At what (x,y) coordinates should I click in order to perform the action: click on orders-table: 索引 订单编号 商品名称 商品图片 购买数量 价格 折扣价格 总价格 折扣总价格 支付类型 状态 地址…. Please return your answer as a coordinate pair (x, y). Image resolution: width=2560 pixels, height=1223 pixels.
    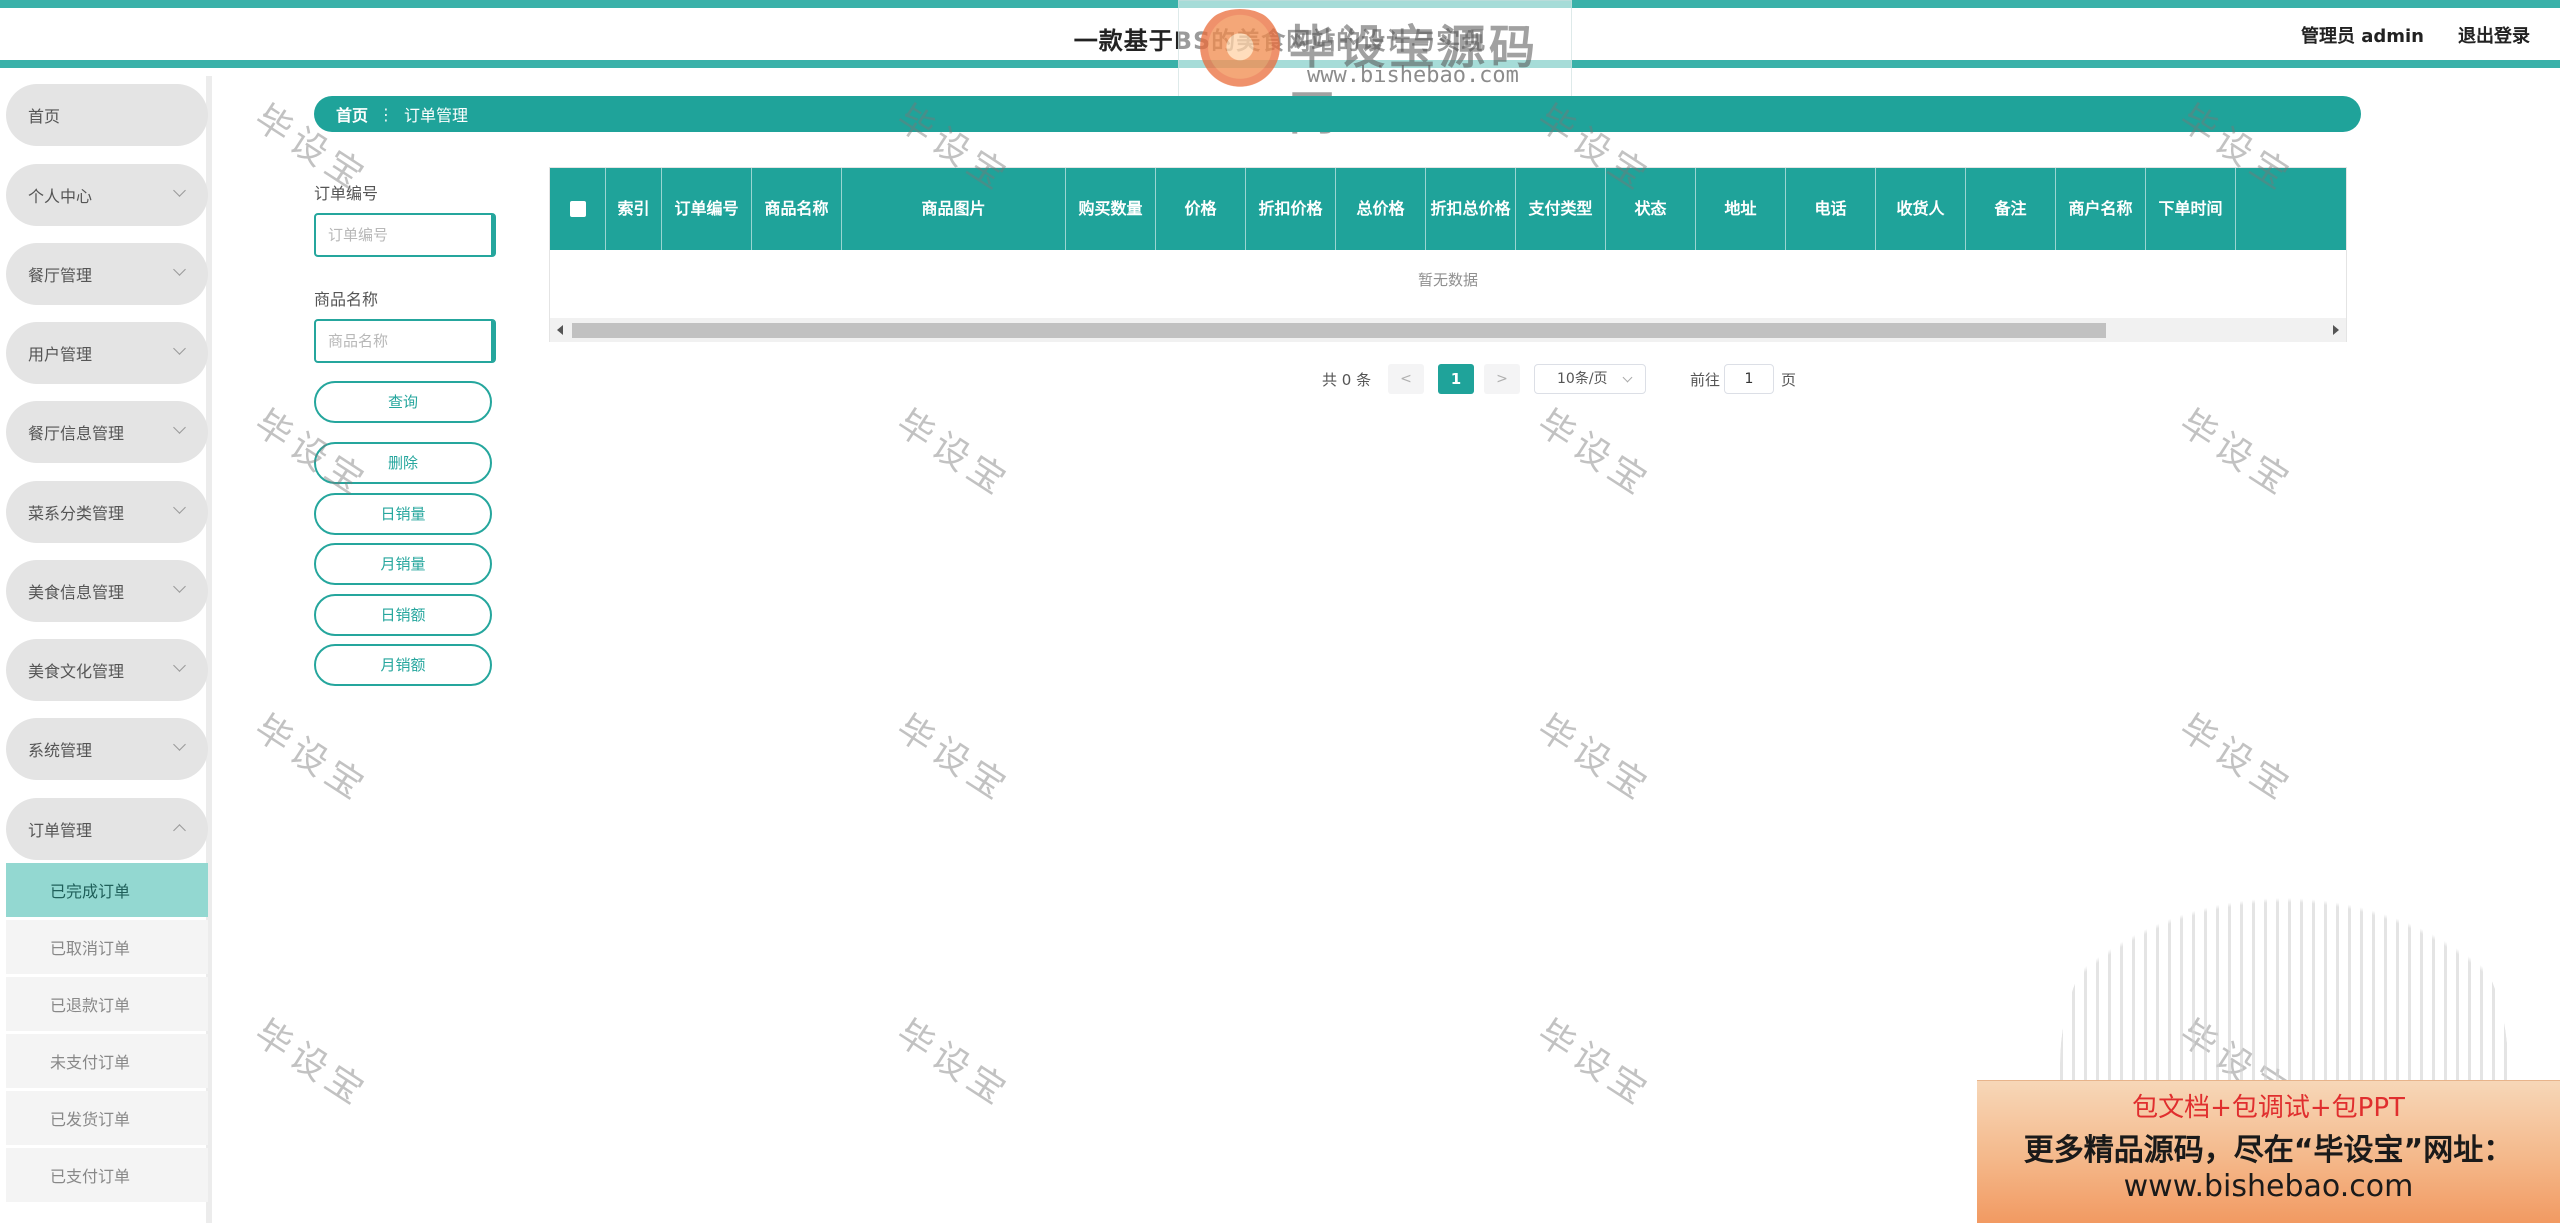
    Looking at the image, I should click on (1448, 254).